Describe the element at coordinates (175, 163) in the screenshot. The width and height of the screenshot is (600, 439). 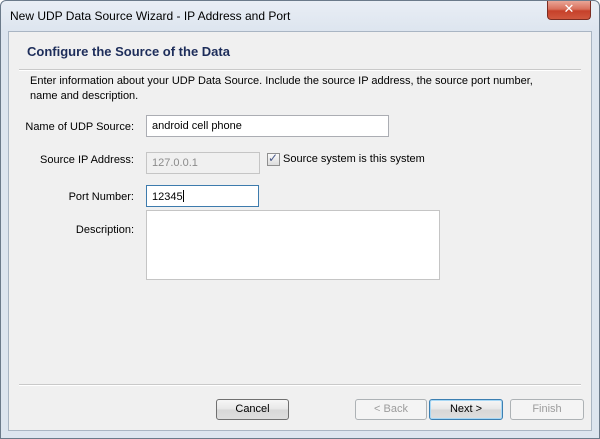
I see `ip-address-value: 127.0.0.1` at that location.